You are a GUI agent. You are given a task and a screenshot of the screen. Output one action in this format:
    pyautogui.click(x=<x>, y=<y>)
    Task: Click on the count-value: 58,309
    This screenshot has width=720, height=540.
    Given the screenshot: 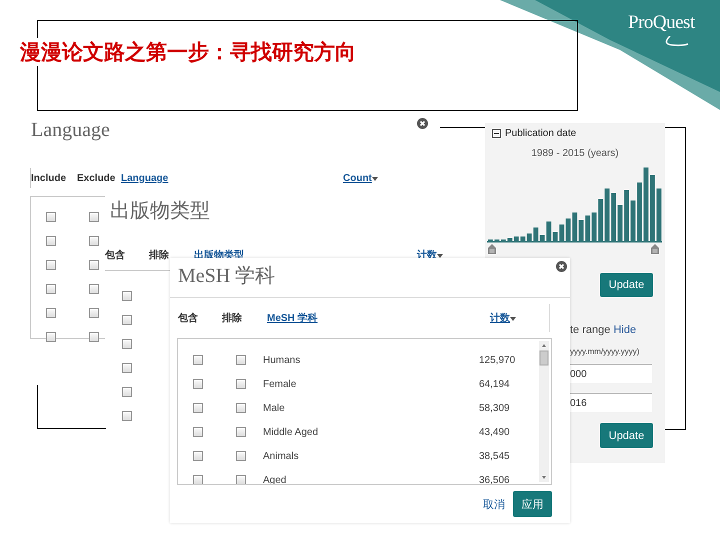 What is the action you would take?
    pyautogui.click(x=494, y=408)
    